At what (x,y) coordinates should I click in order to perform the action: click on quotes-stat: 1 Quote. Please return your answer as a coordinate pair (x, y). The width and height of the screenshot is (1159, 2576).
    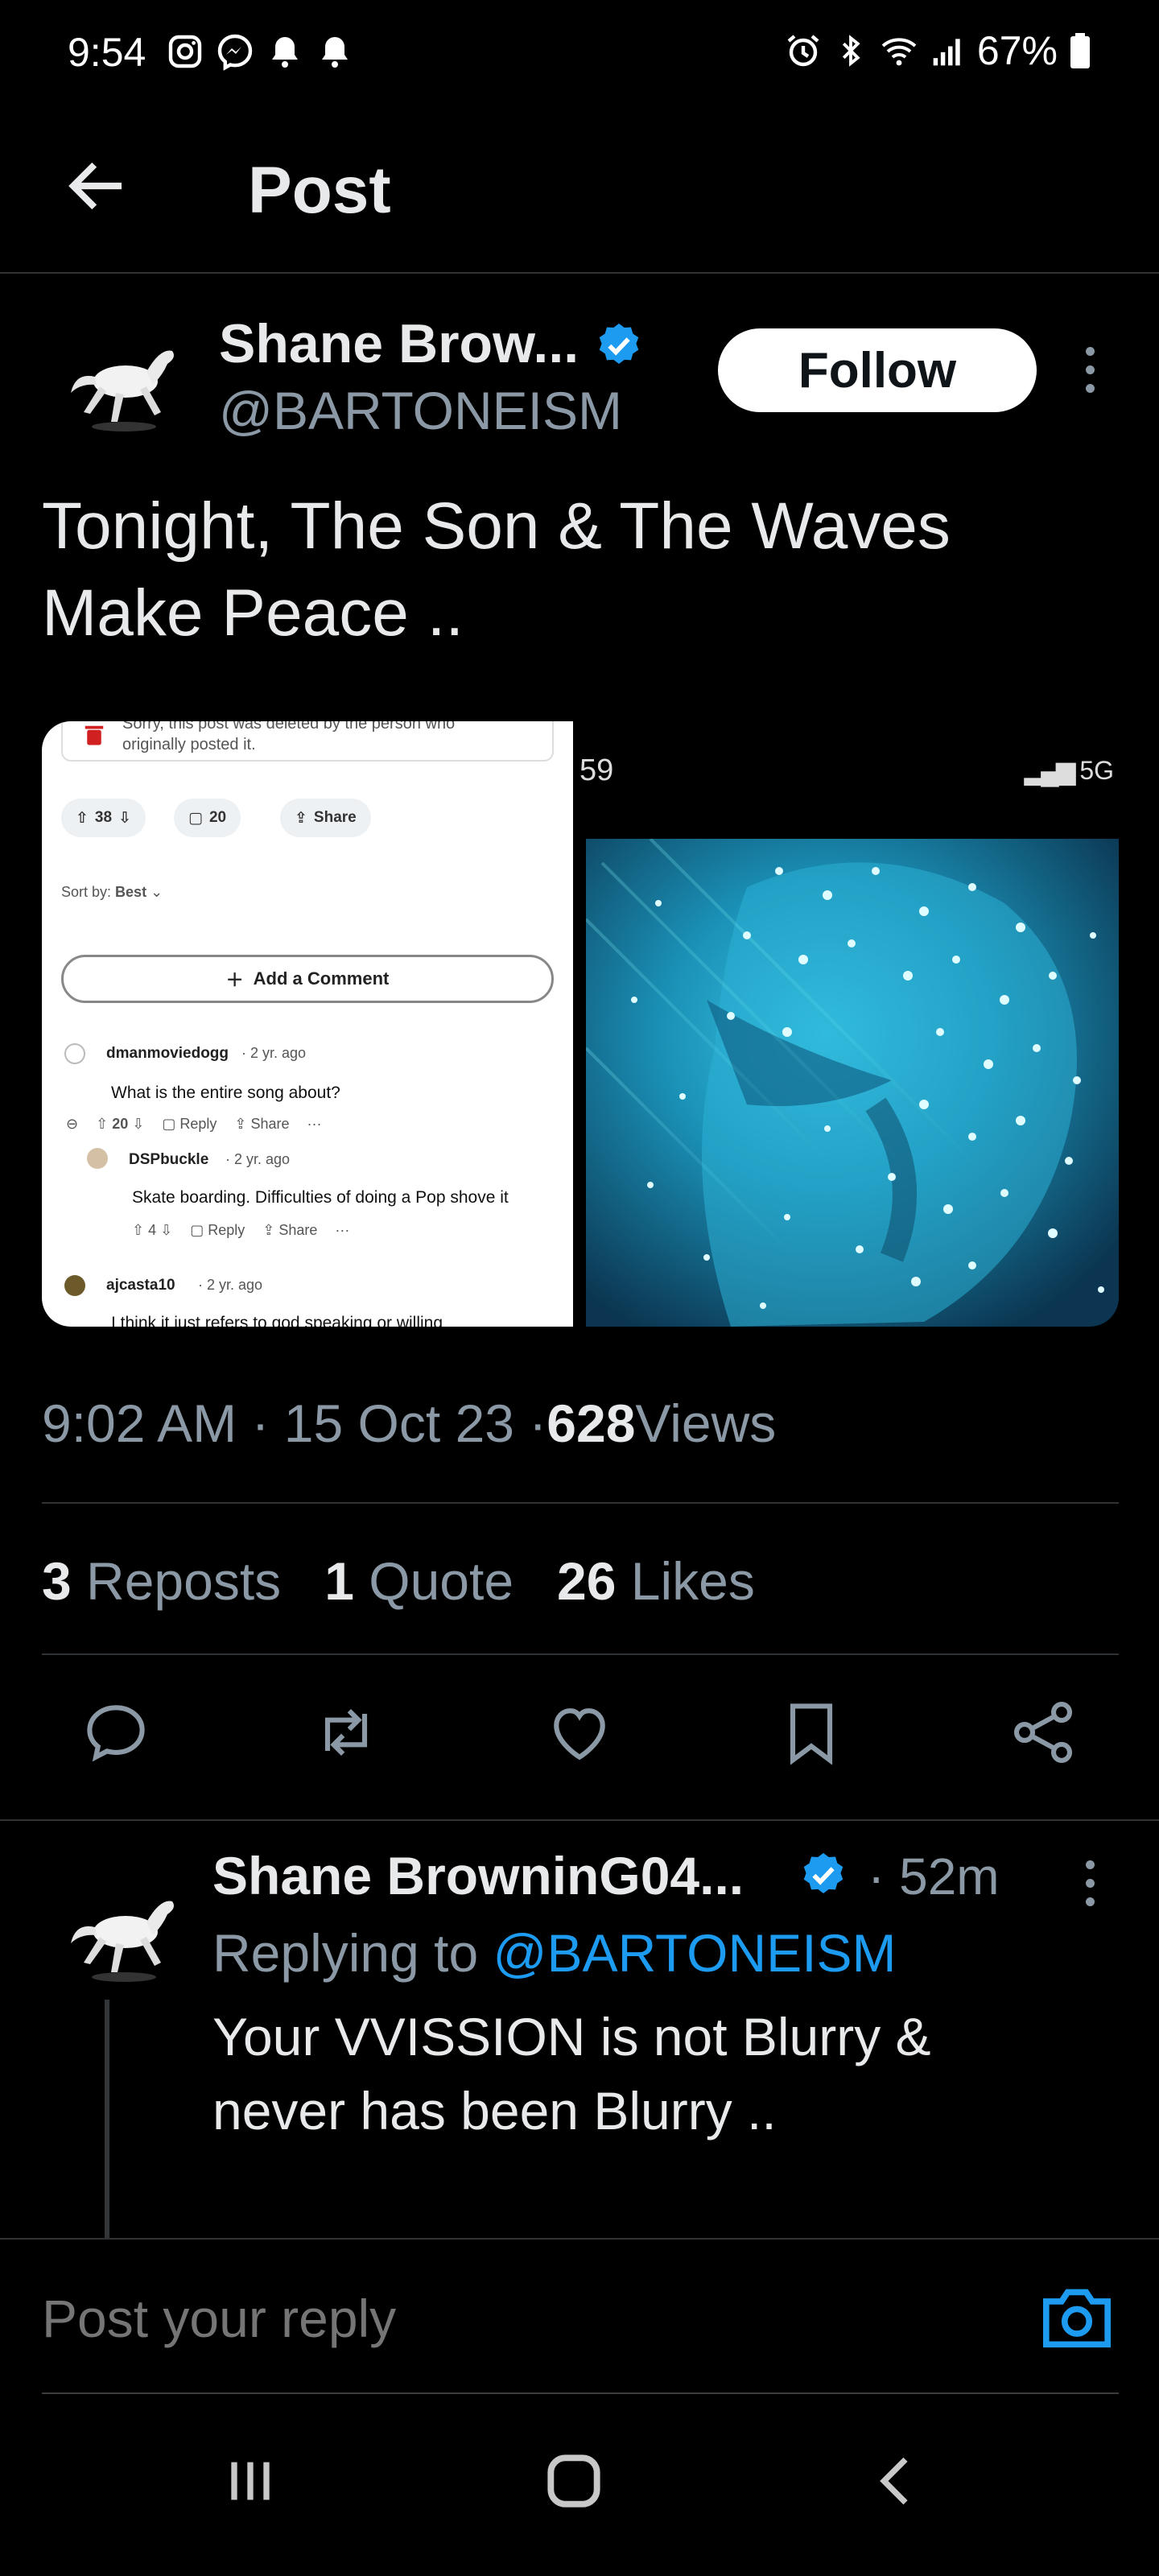
    Looking at the image, I should click on (419, 1581).